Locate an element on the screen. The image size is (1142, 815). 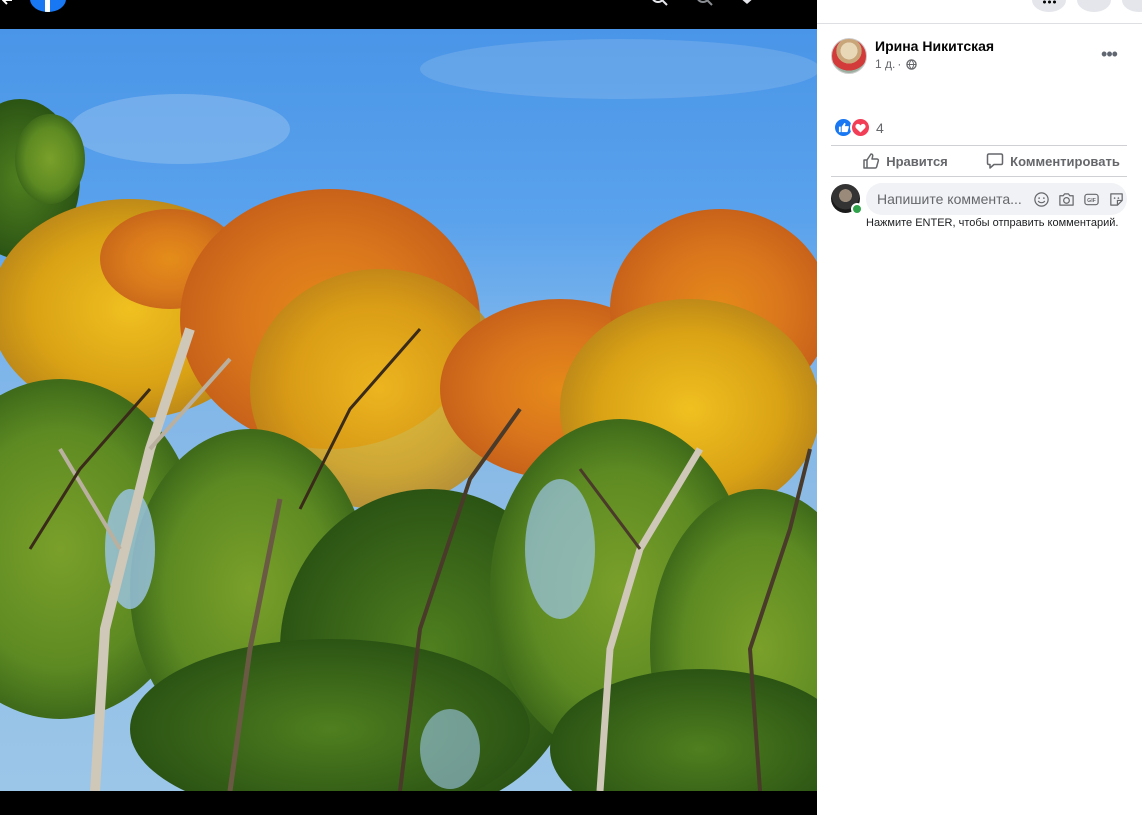
comment-input is located at coordinates (952, 199).